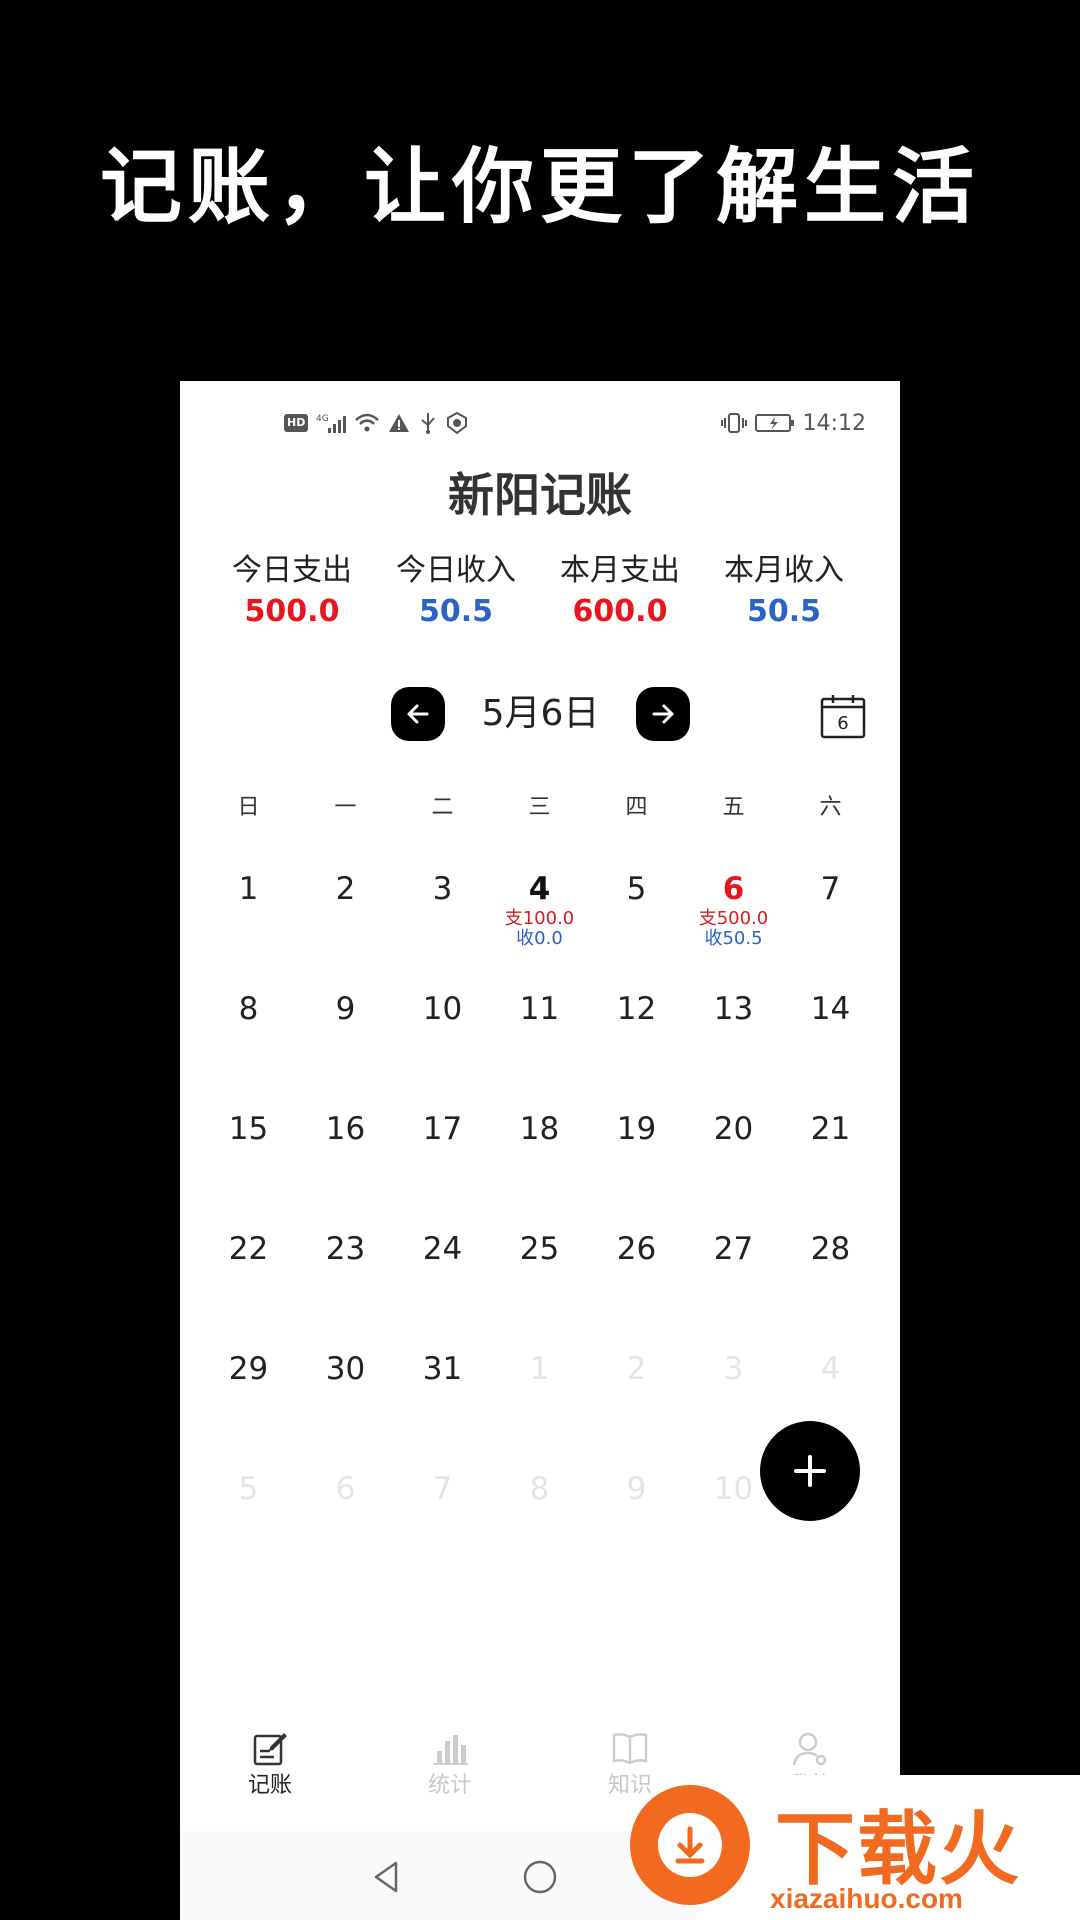 This screenshot has width=1080, height=1920. What do you see at coordinates (442, 1161) in the screenshot?
I see `calendar-day-cell: 17` at bounding box center [442, 1161].